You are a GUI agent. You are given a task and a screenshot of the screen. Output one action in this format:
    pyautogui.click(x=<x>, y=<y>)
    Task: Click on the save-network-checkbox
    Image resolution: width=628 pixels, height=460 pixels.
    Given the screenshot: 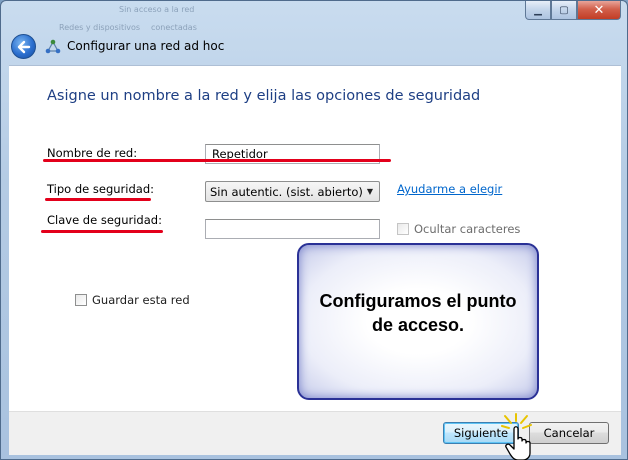 What is the action you would take?
    pyautogui.click(x=81, y=300)
    